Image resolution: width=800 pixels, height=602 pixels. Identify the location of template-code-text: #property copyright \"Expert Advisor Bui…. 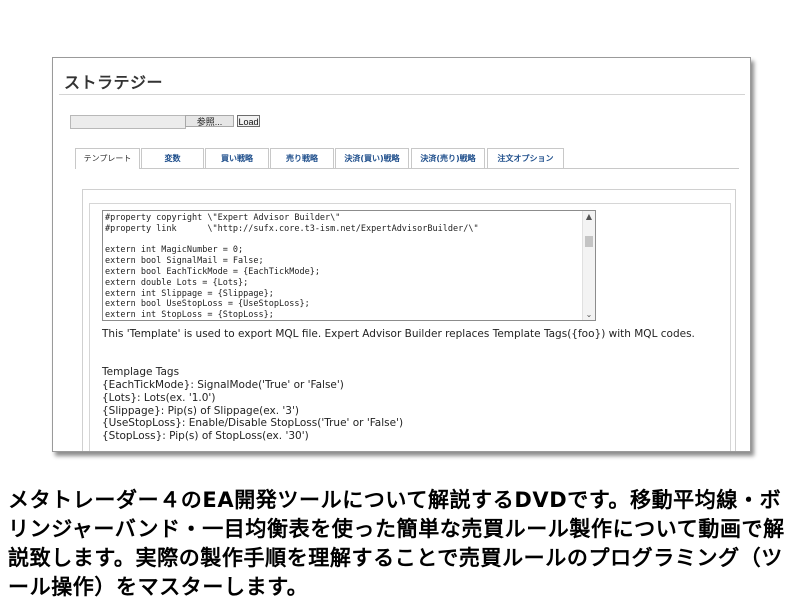
(340, 266).